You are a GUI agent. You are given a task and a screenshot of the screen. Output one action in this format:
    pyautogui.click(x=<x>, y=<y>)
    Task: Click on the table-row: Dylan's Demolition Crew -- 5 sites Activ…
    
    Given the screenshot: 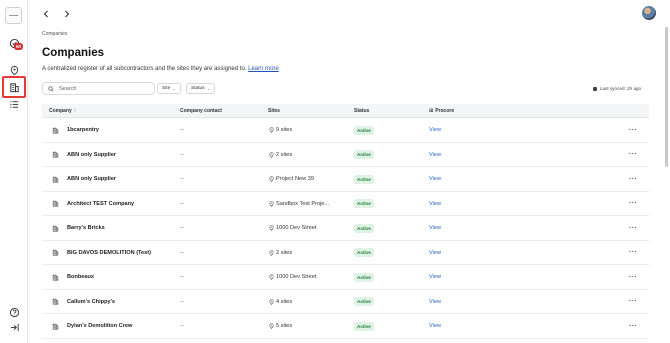 What is the action you would take?
    pyautogui.click(x=345, y=326)
    